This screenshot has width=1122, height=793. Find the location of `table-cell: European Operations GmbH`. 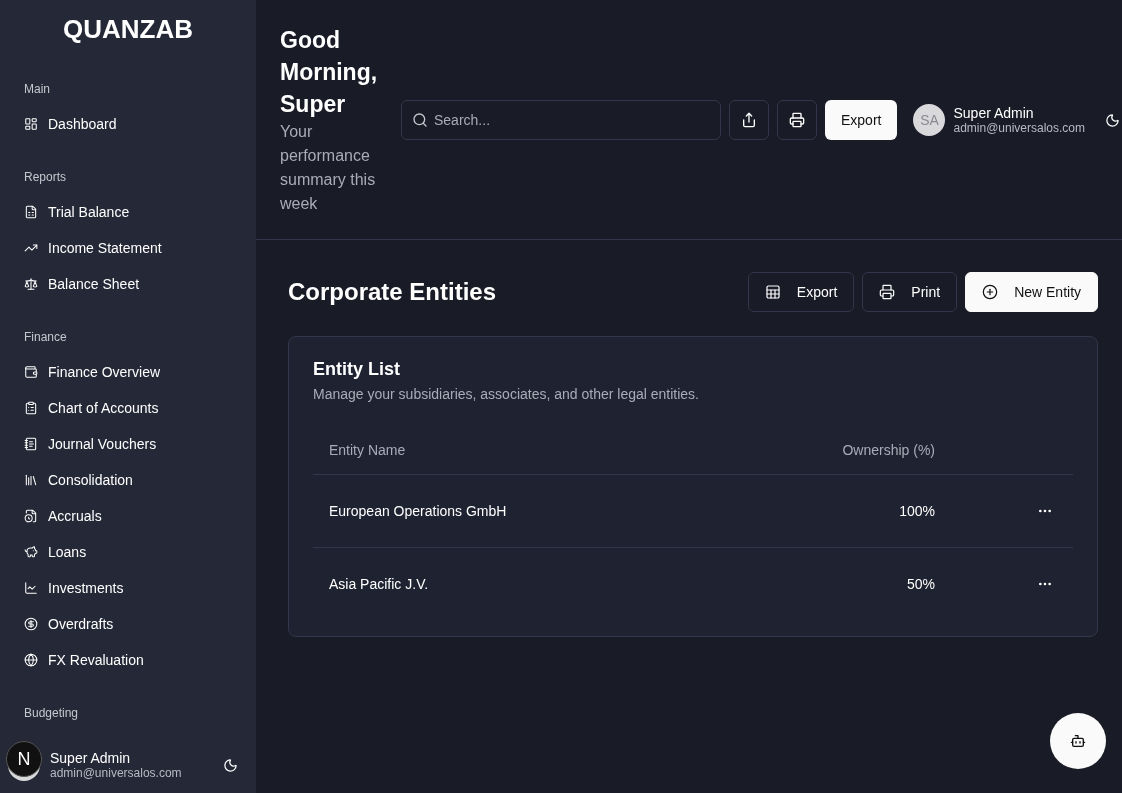

table-cell: European Operations GmbH is located at coordinates (513, 511).